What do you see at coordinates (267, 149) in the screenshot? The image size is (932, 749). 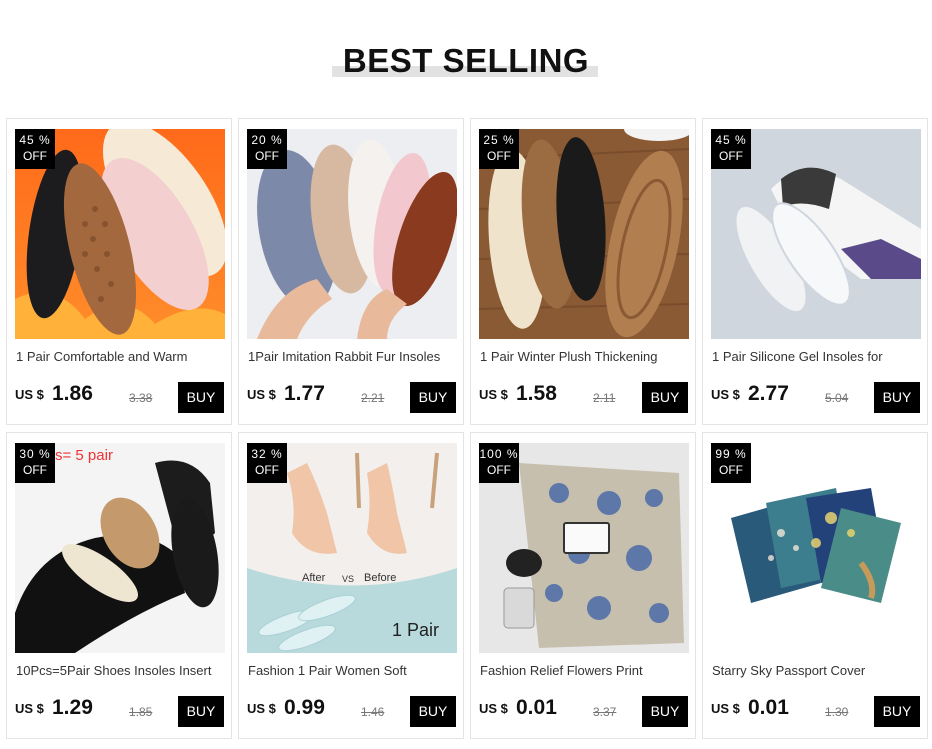 I see `discount-badge: 20 % OFF` at bounding box center [267, 149].